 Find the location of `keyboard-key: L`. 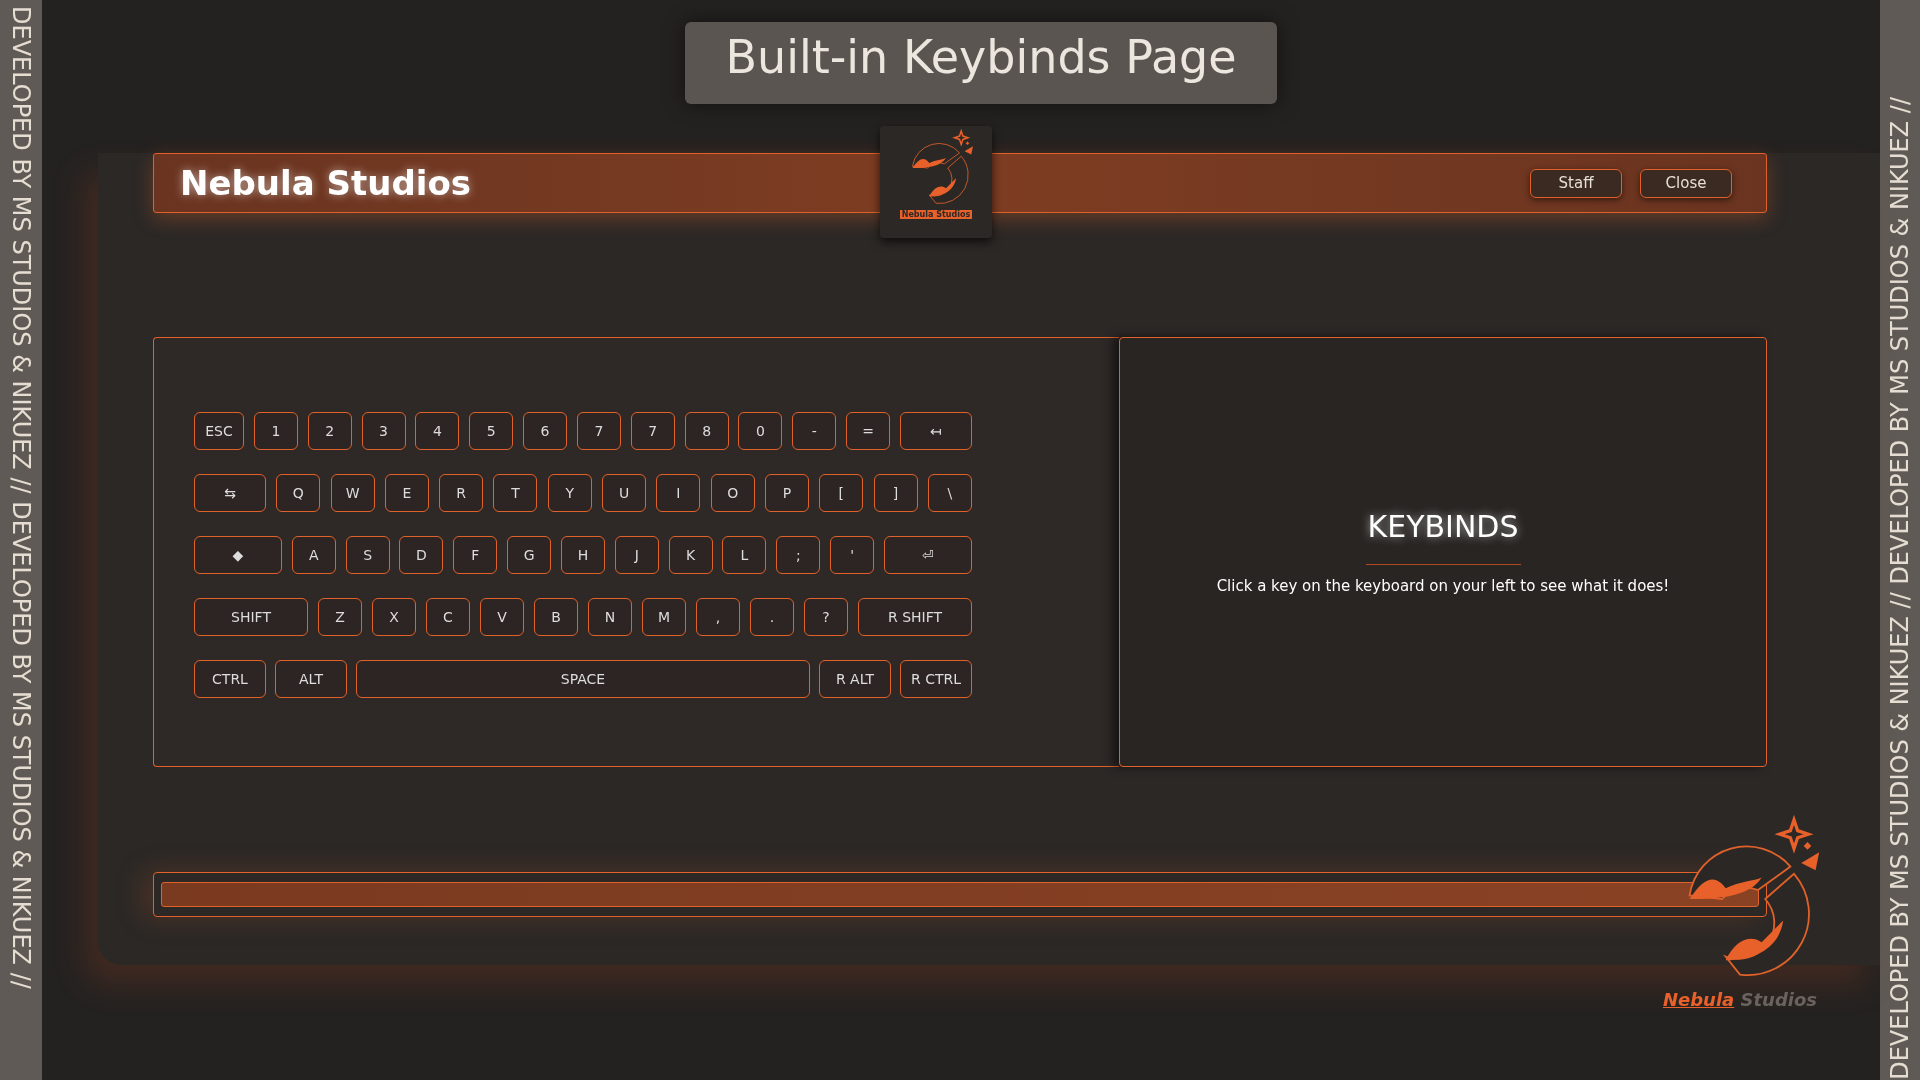

keyboard-key: L is located at coordinates (744, 555).